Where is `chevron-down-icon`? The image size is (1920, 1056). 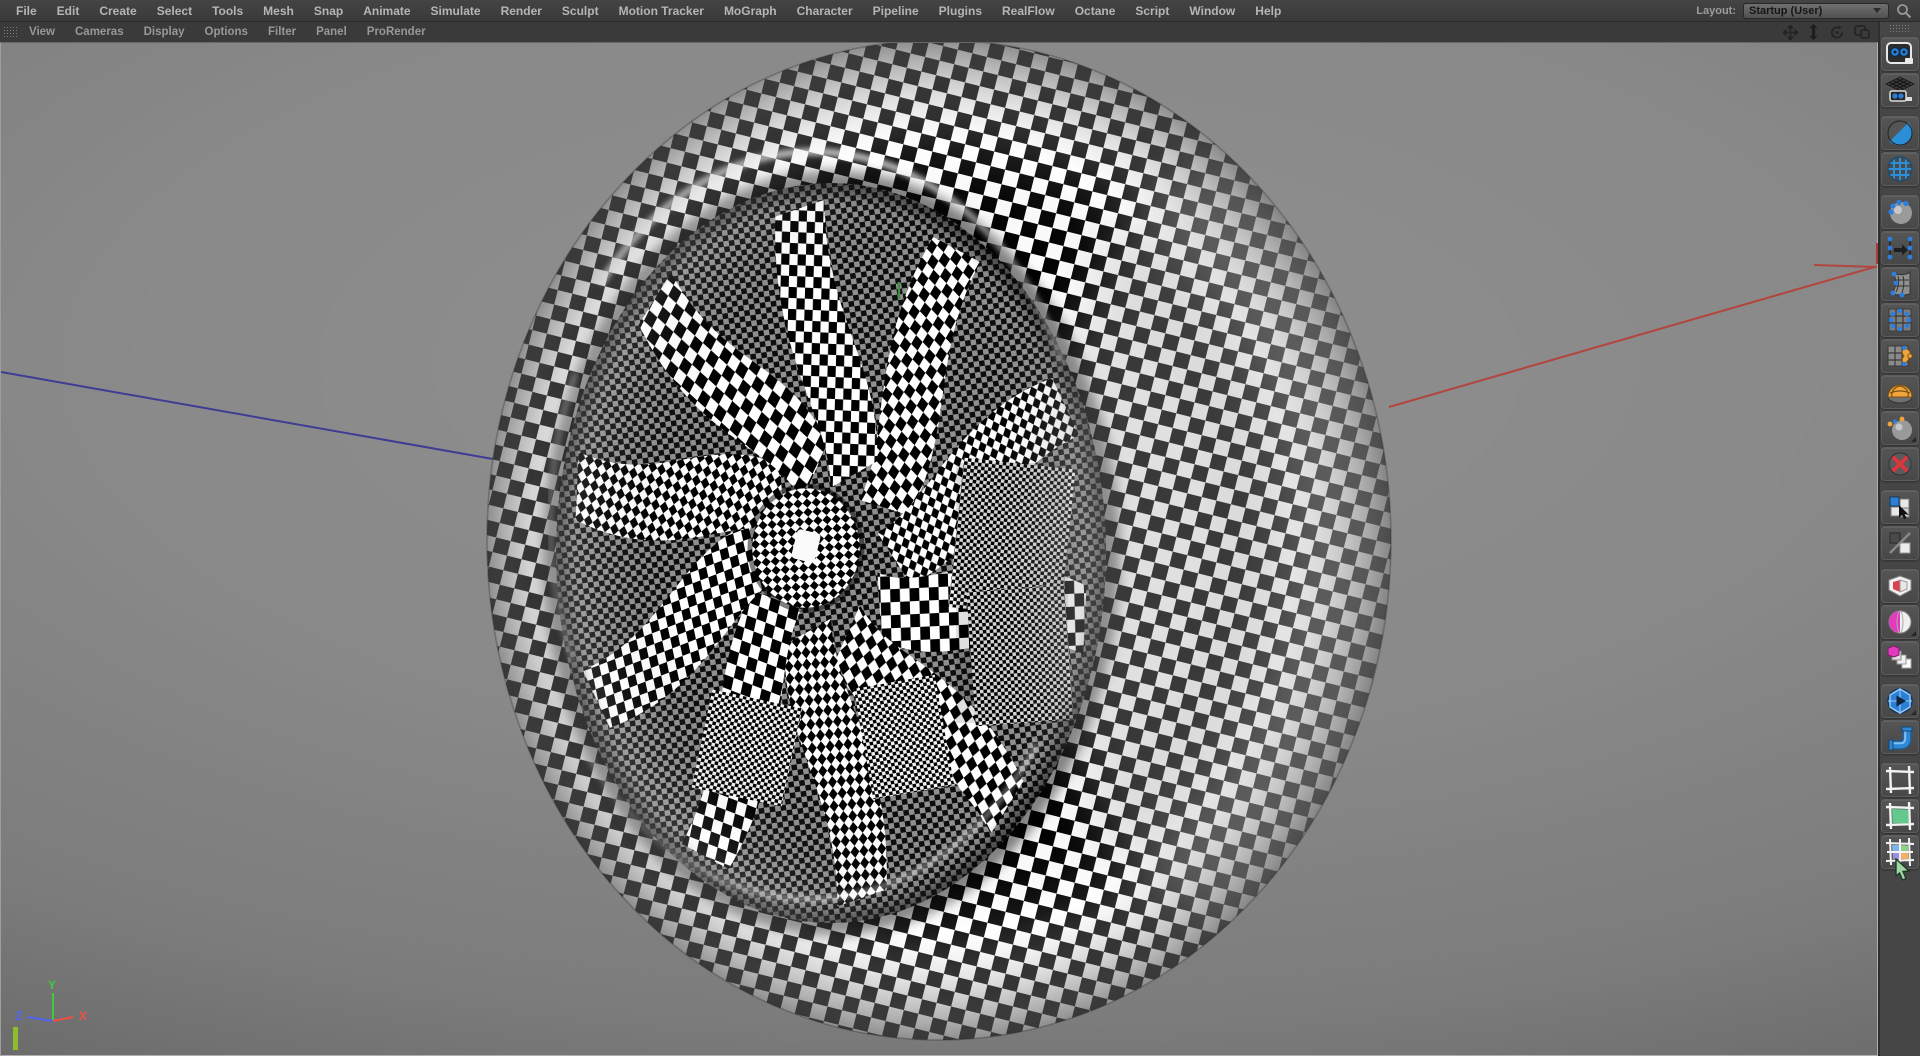
chevron-down-icon is located at coordinates (1877, 10).